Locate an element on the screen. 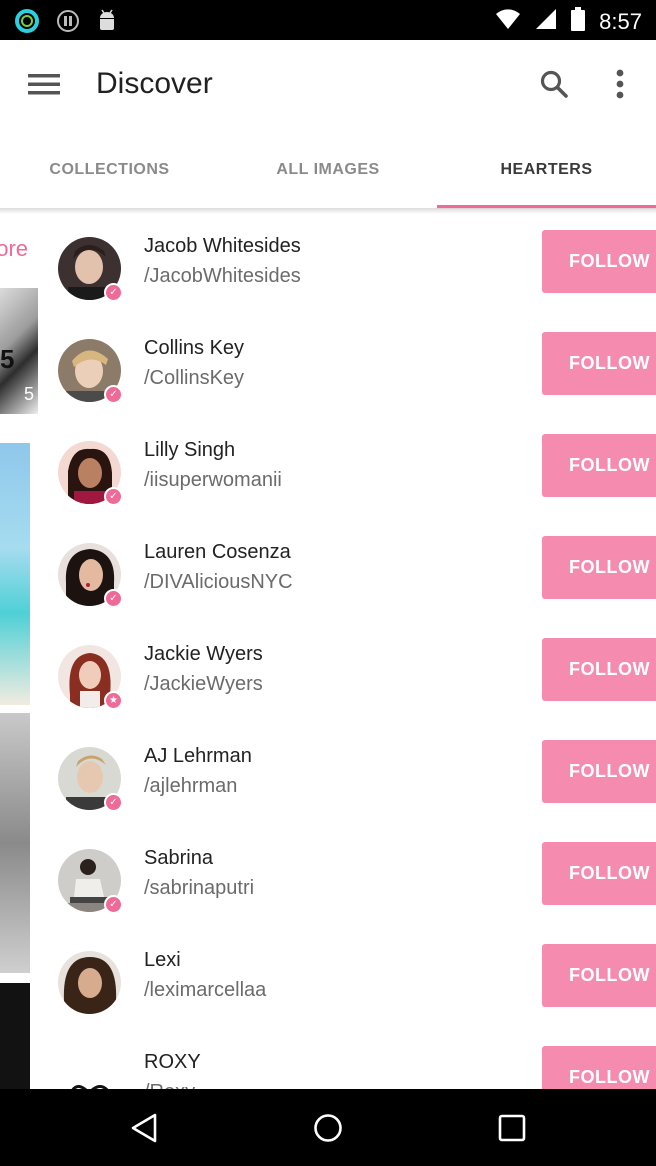 This screenshot has width=656, height=1166. peek-more-link: ore is located at coordinates (14, 249).